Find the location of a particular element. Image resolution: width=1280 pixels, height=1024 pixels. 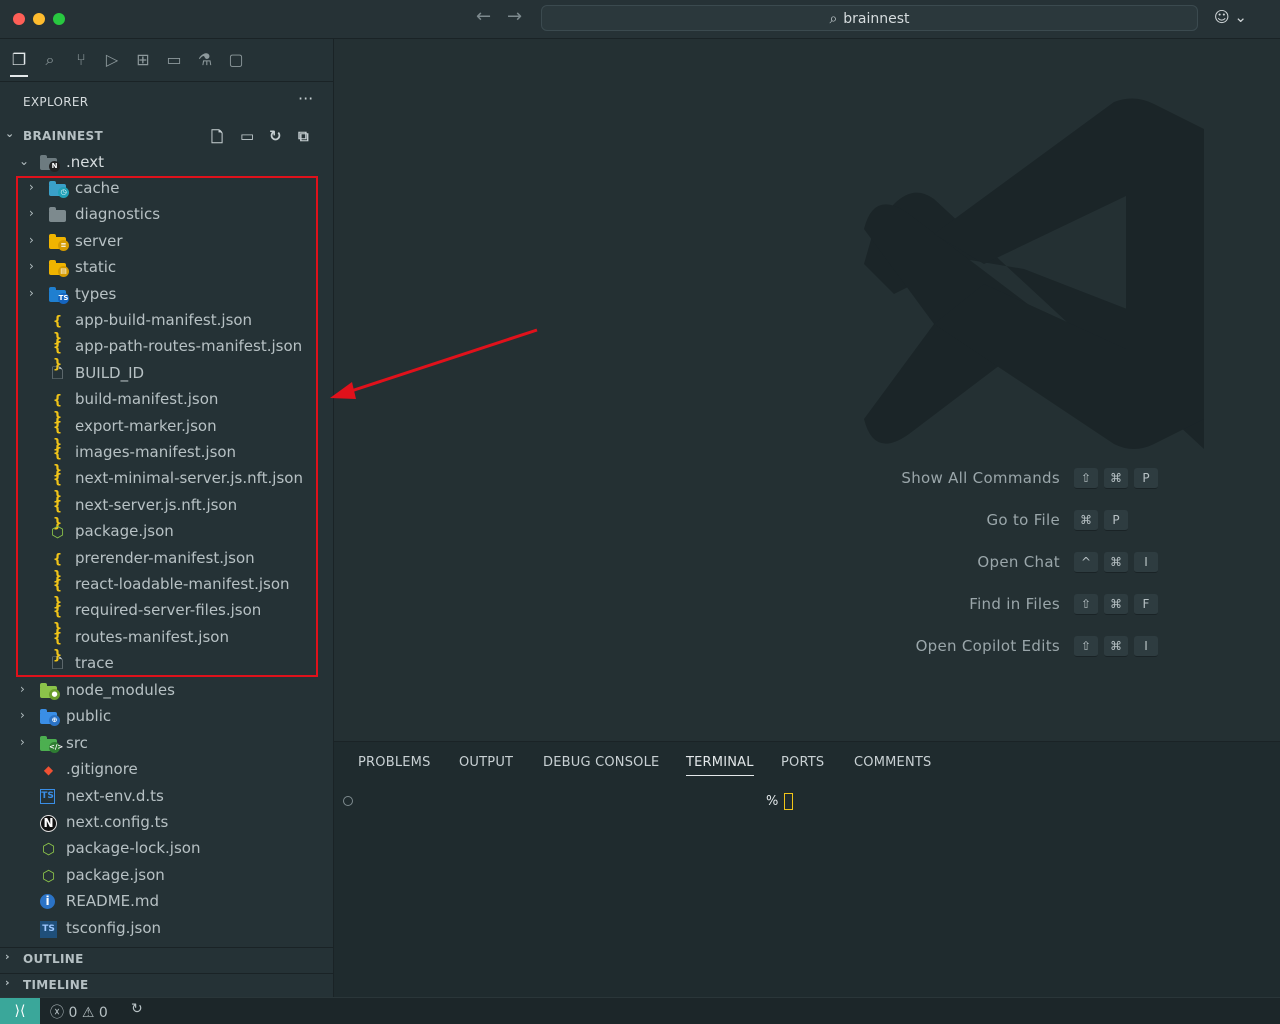

run-debug-icon: ▷ is located at coordinates (112, 60).